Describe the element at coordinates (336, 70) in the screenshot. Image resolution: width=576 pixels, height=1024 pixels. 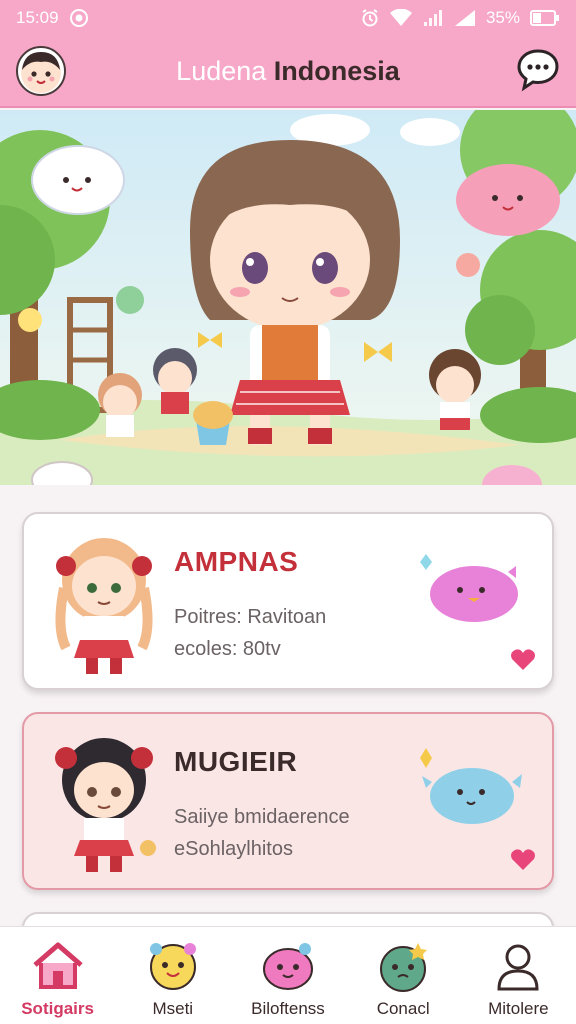
I see `app-title-part2: Indonesia` at that location.